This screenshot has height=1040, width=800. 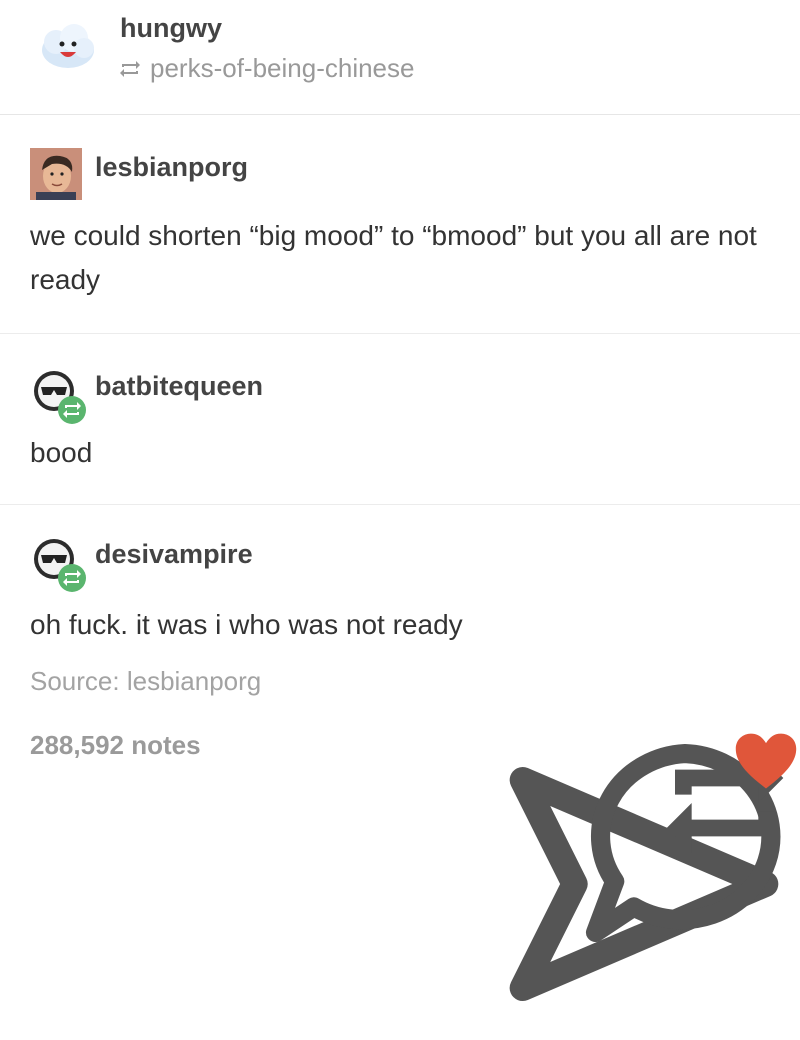 What do you see at coordinates (174, 554) in the screenshot?
I see `reblog-username: desivampire` at bounding box center [174, 554].